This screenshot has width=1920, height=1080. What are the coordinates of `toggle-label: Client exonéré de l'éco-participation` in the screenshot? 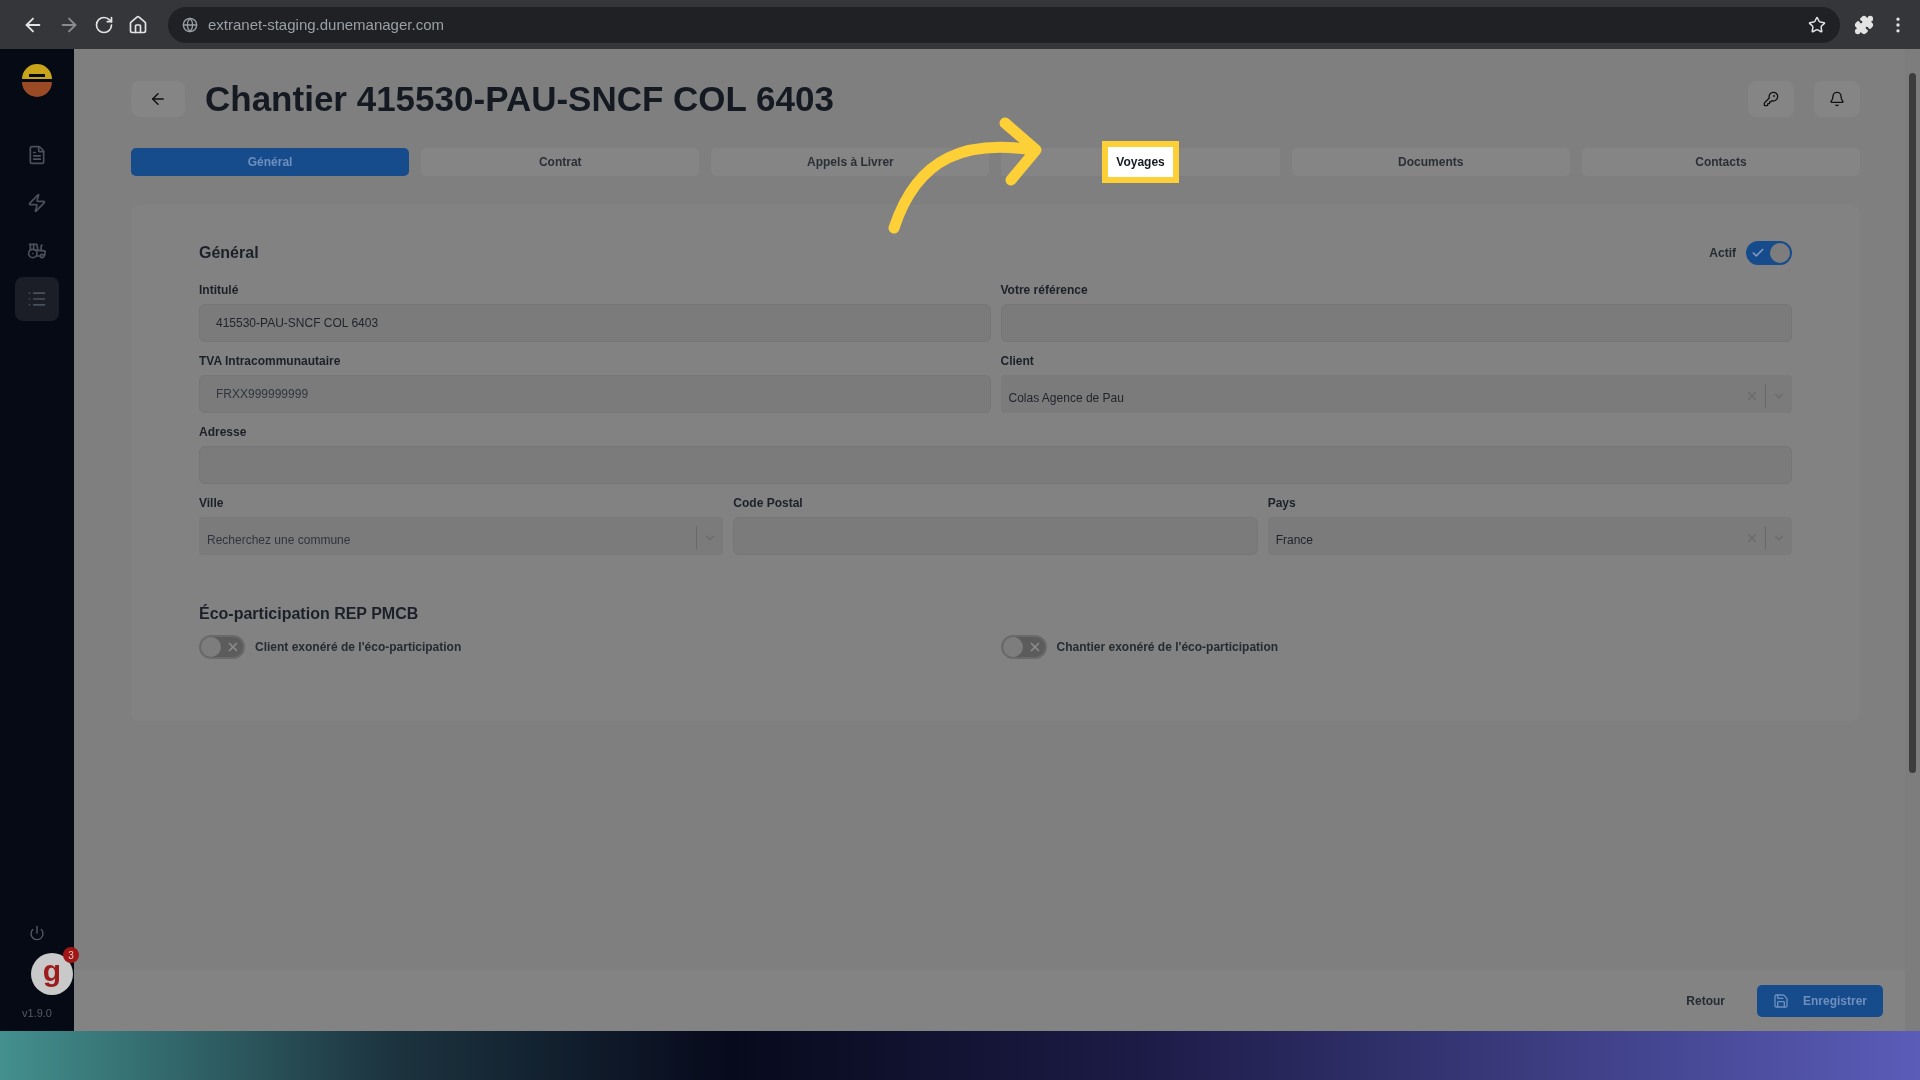 It's located at (358, 647).